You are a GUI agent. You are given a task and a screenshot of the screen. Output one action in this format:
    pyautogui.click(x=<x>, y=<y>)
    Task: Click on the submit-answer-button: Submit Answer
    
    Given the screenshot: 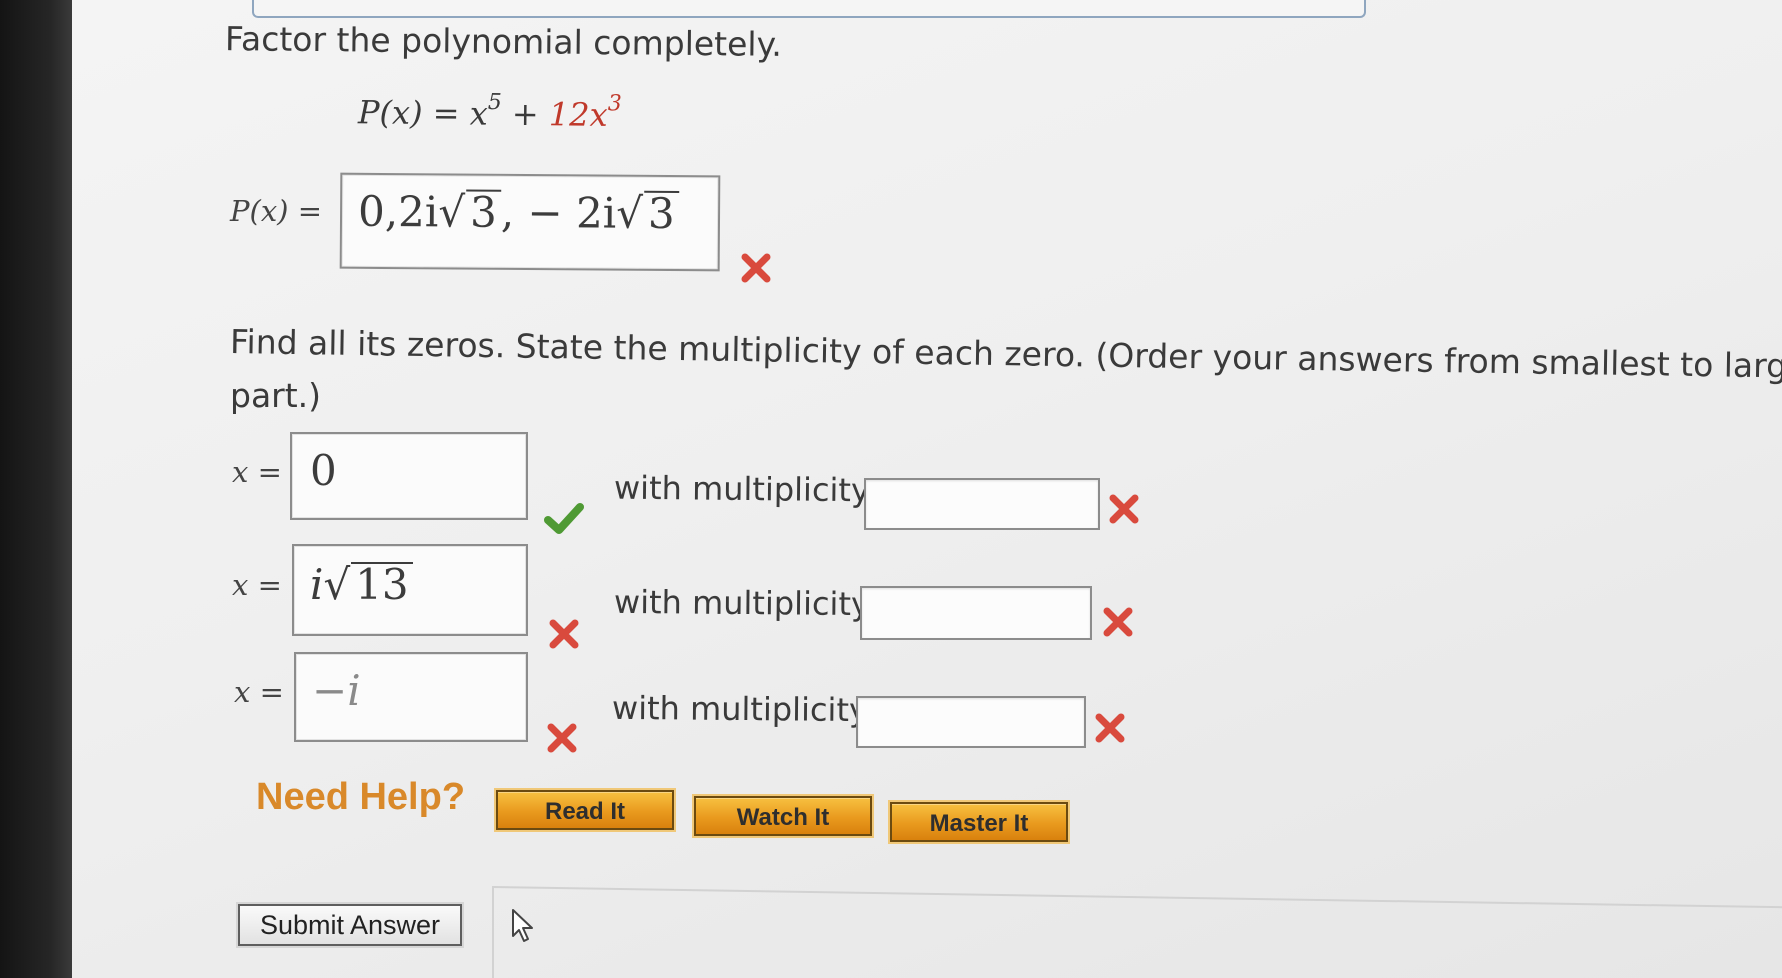 What is the action you would take?
    pyautogui.click(x=350, y=925)
    